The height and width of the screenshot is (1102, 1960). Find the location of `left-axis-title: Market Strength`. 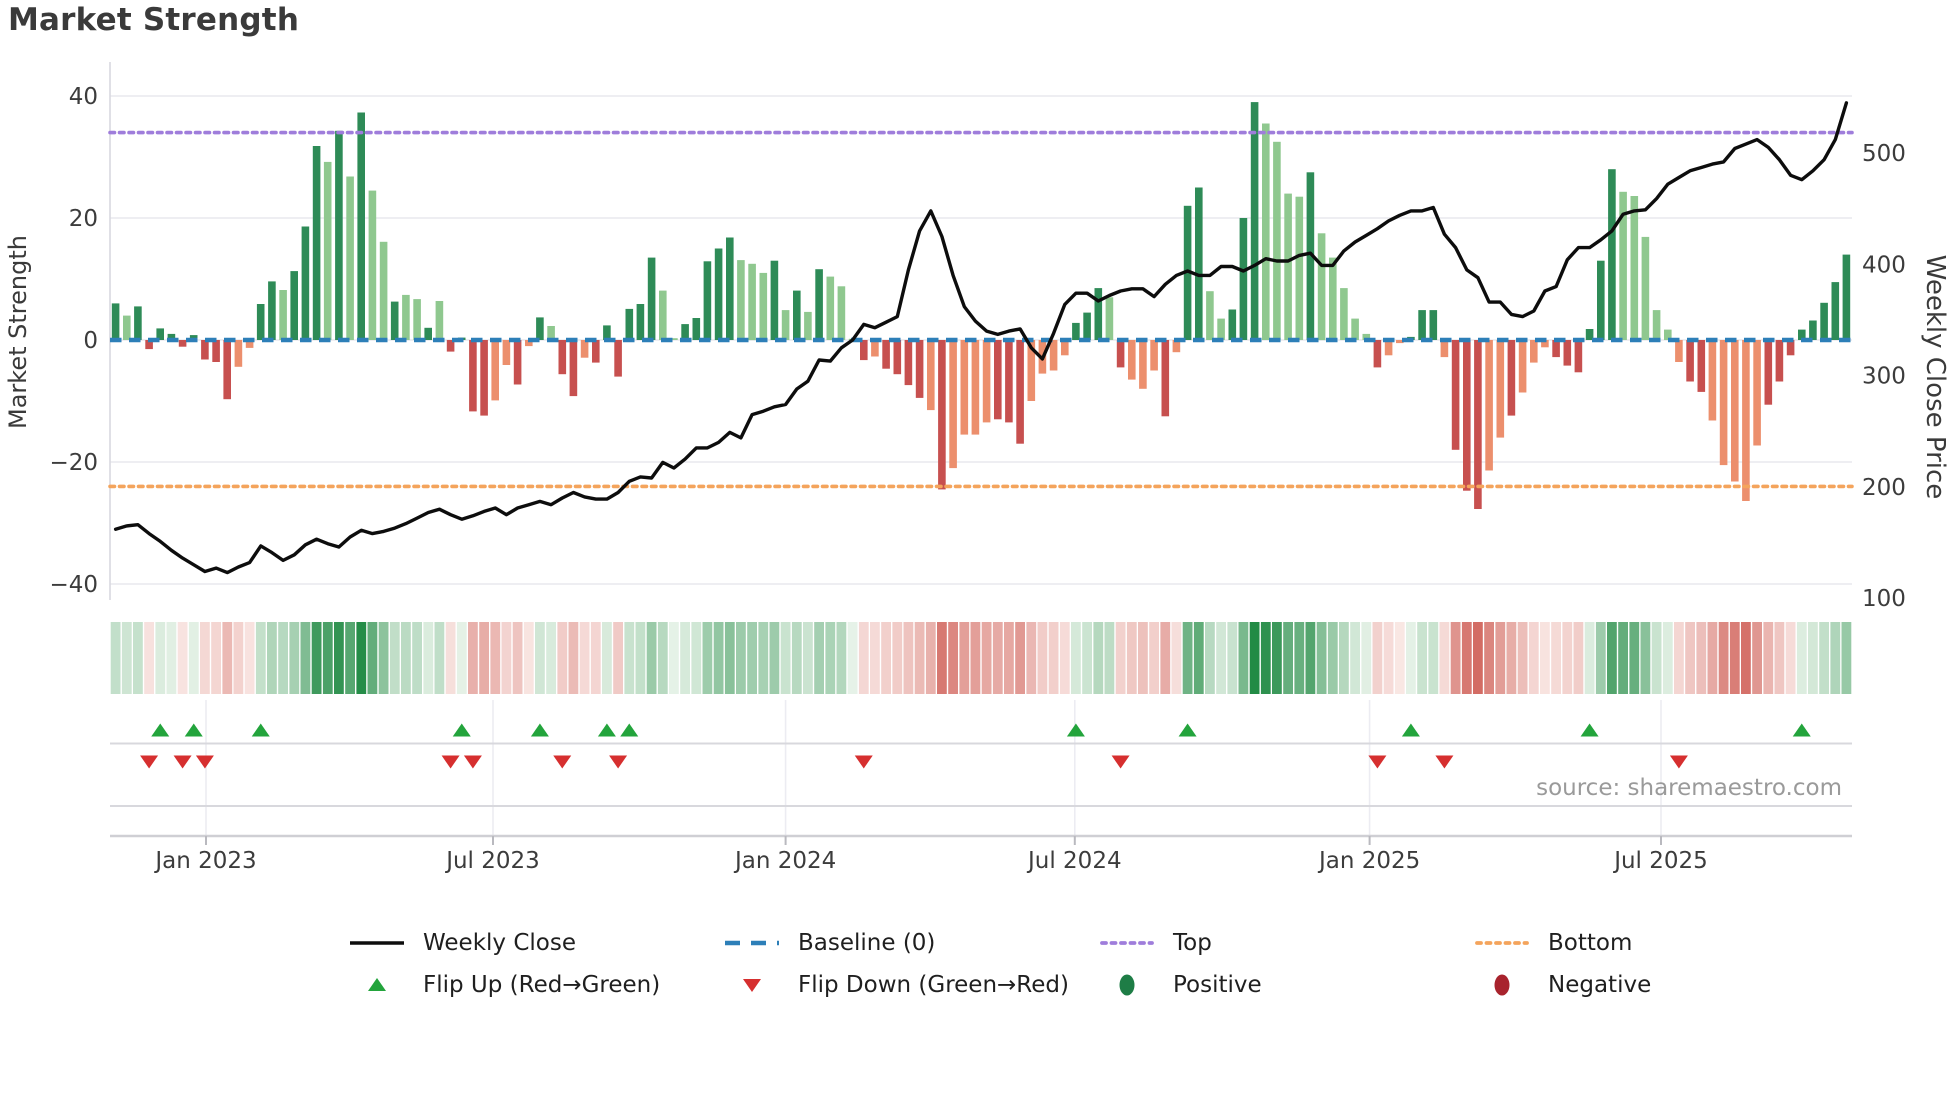

left-axis-title: Market Strength is located at coordinates (18, 332).